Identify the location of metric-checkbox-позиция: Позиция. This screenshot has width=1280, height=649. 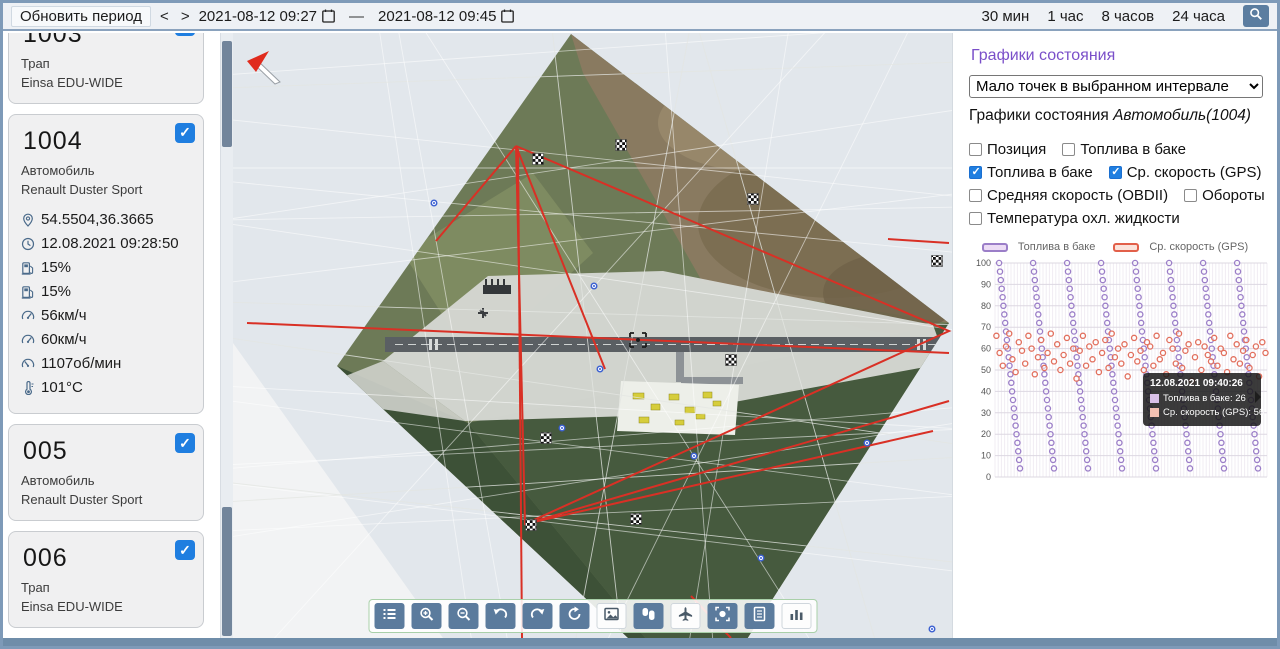
(1007, 149).